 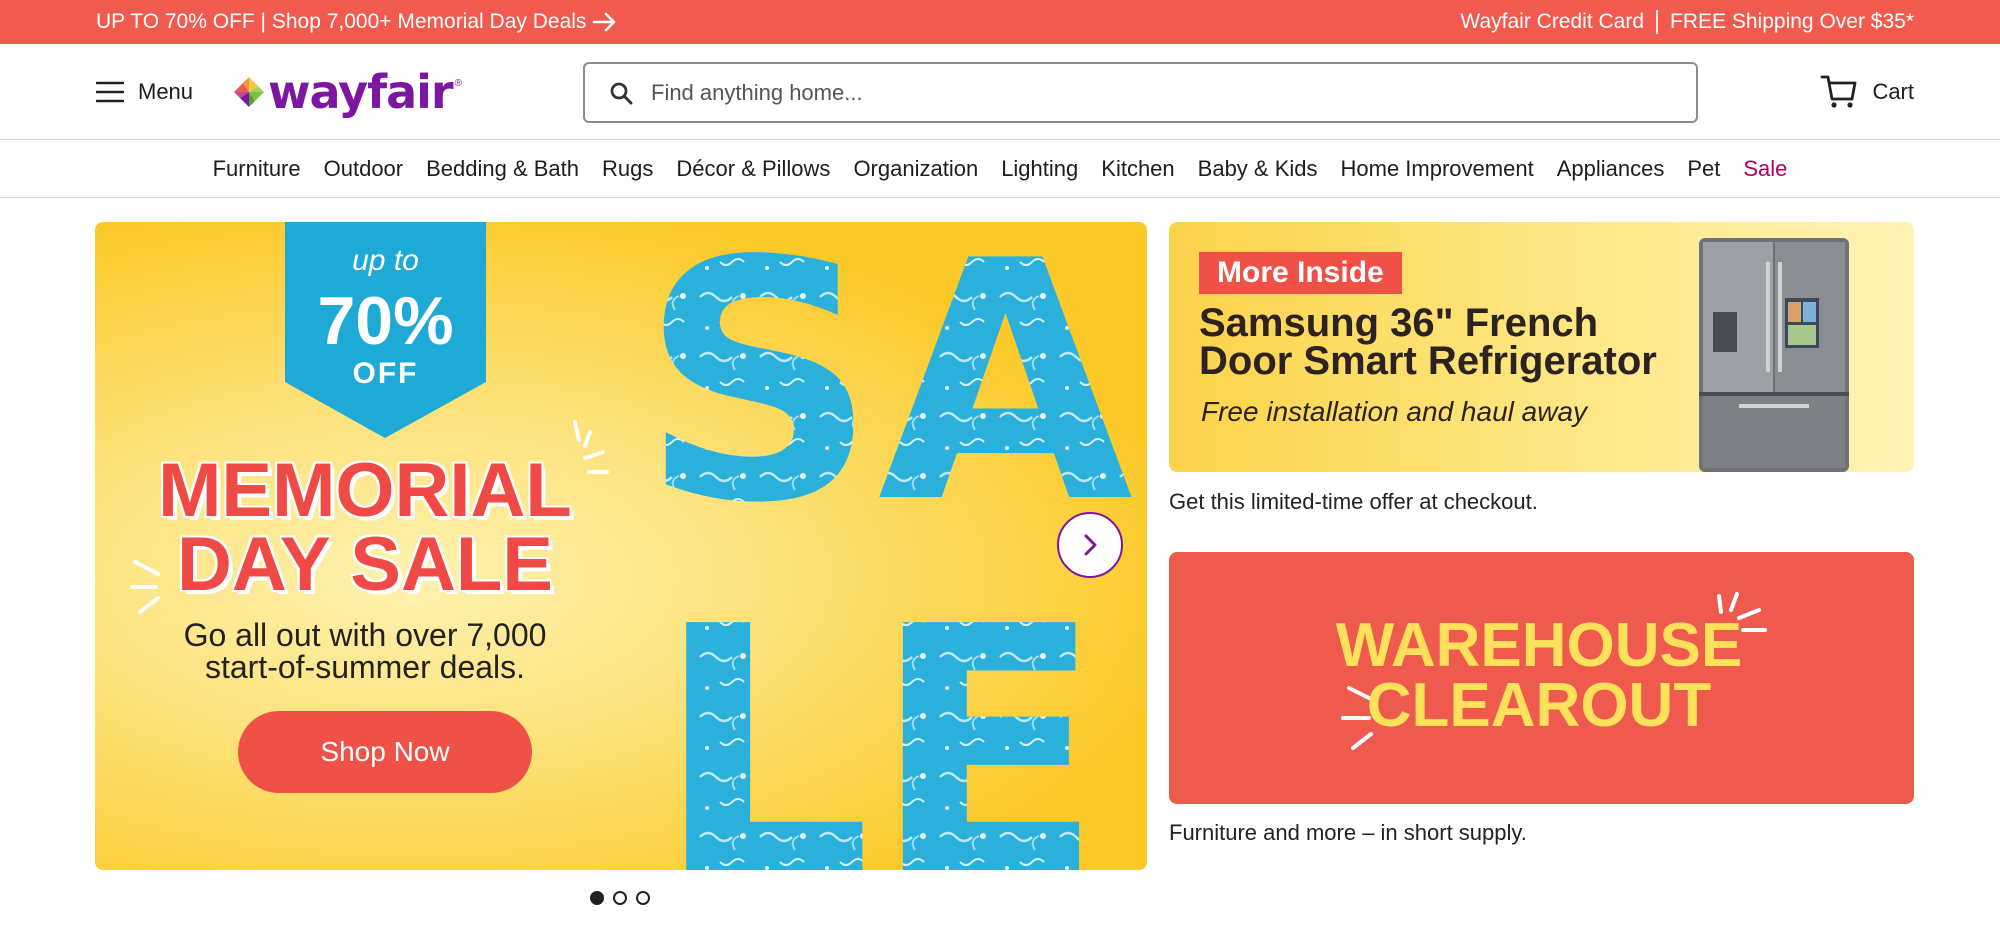 I want to click on carousel-dots, so click(x=620, y=898).